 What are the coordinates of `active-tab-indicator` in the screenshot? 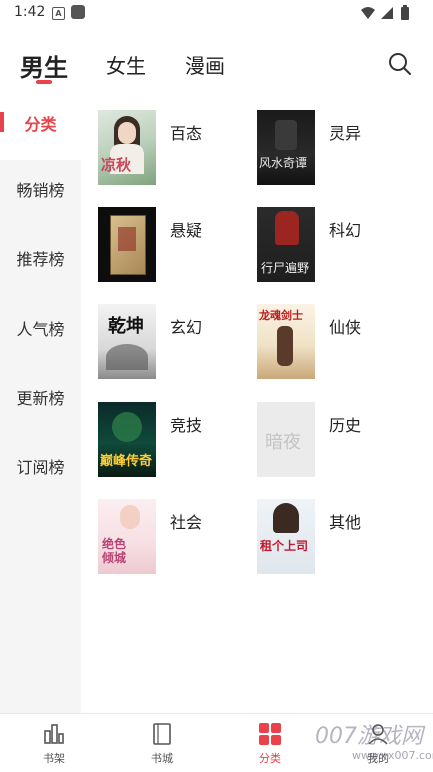 It's located at (44, 82).